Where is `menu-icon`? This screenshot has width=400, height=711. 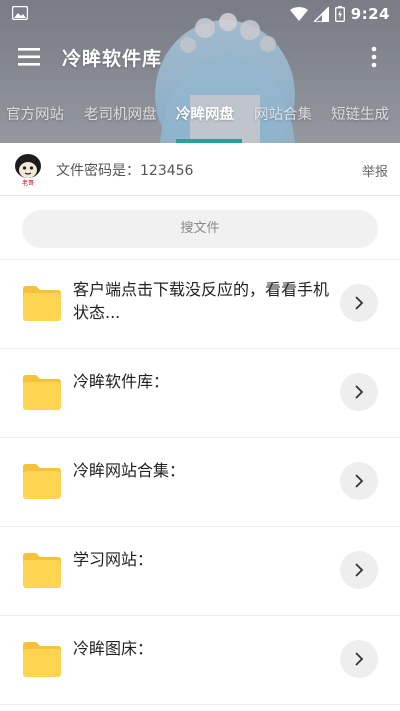 menu-icon is located at coordinates (30, 57).